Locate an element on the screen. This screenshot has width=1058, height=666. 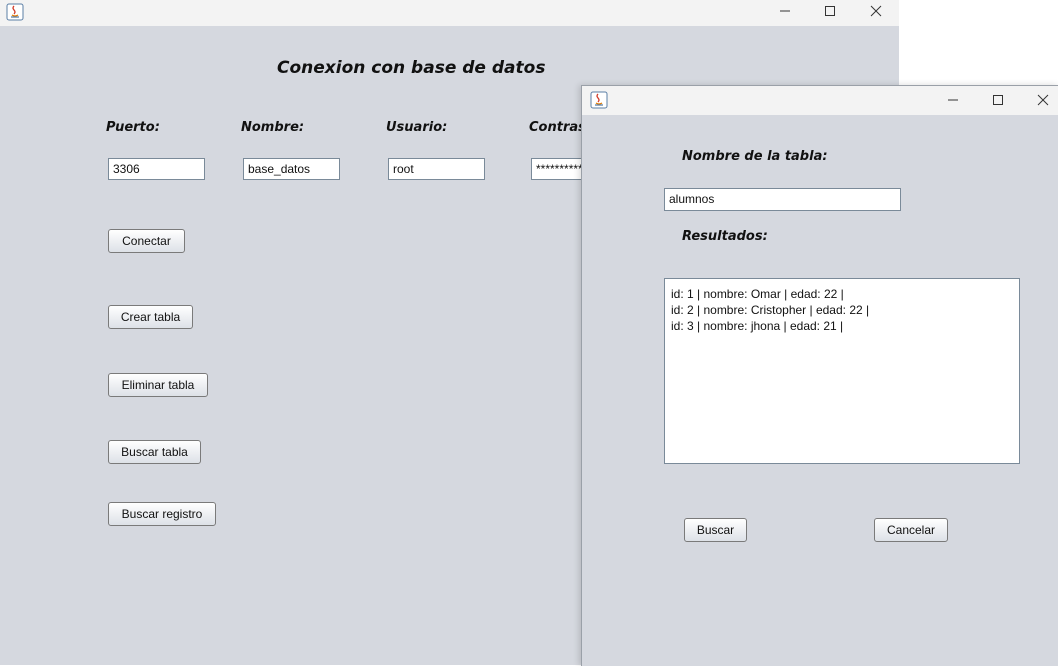
cancelar-button: Cancelar is located at coordinates (911, 530).